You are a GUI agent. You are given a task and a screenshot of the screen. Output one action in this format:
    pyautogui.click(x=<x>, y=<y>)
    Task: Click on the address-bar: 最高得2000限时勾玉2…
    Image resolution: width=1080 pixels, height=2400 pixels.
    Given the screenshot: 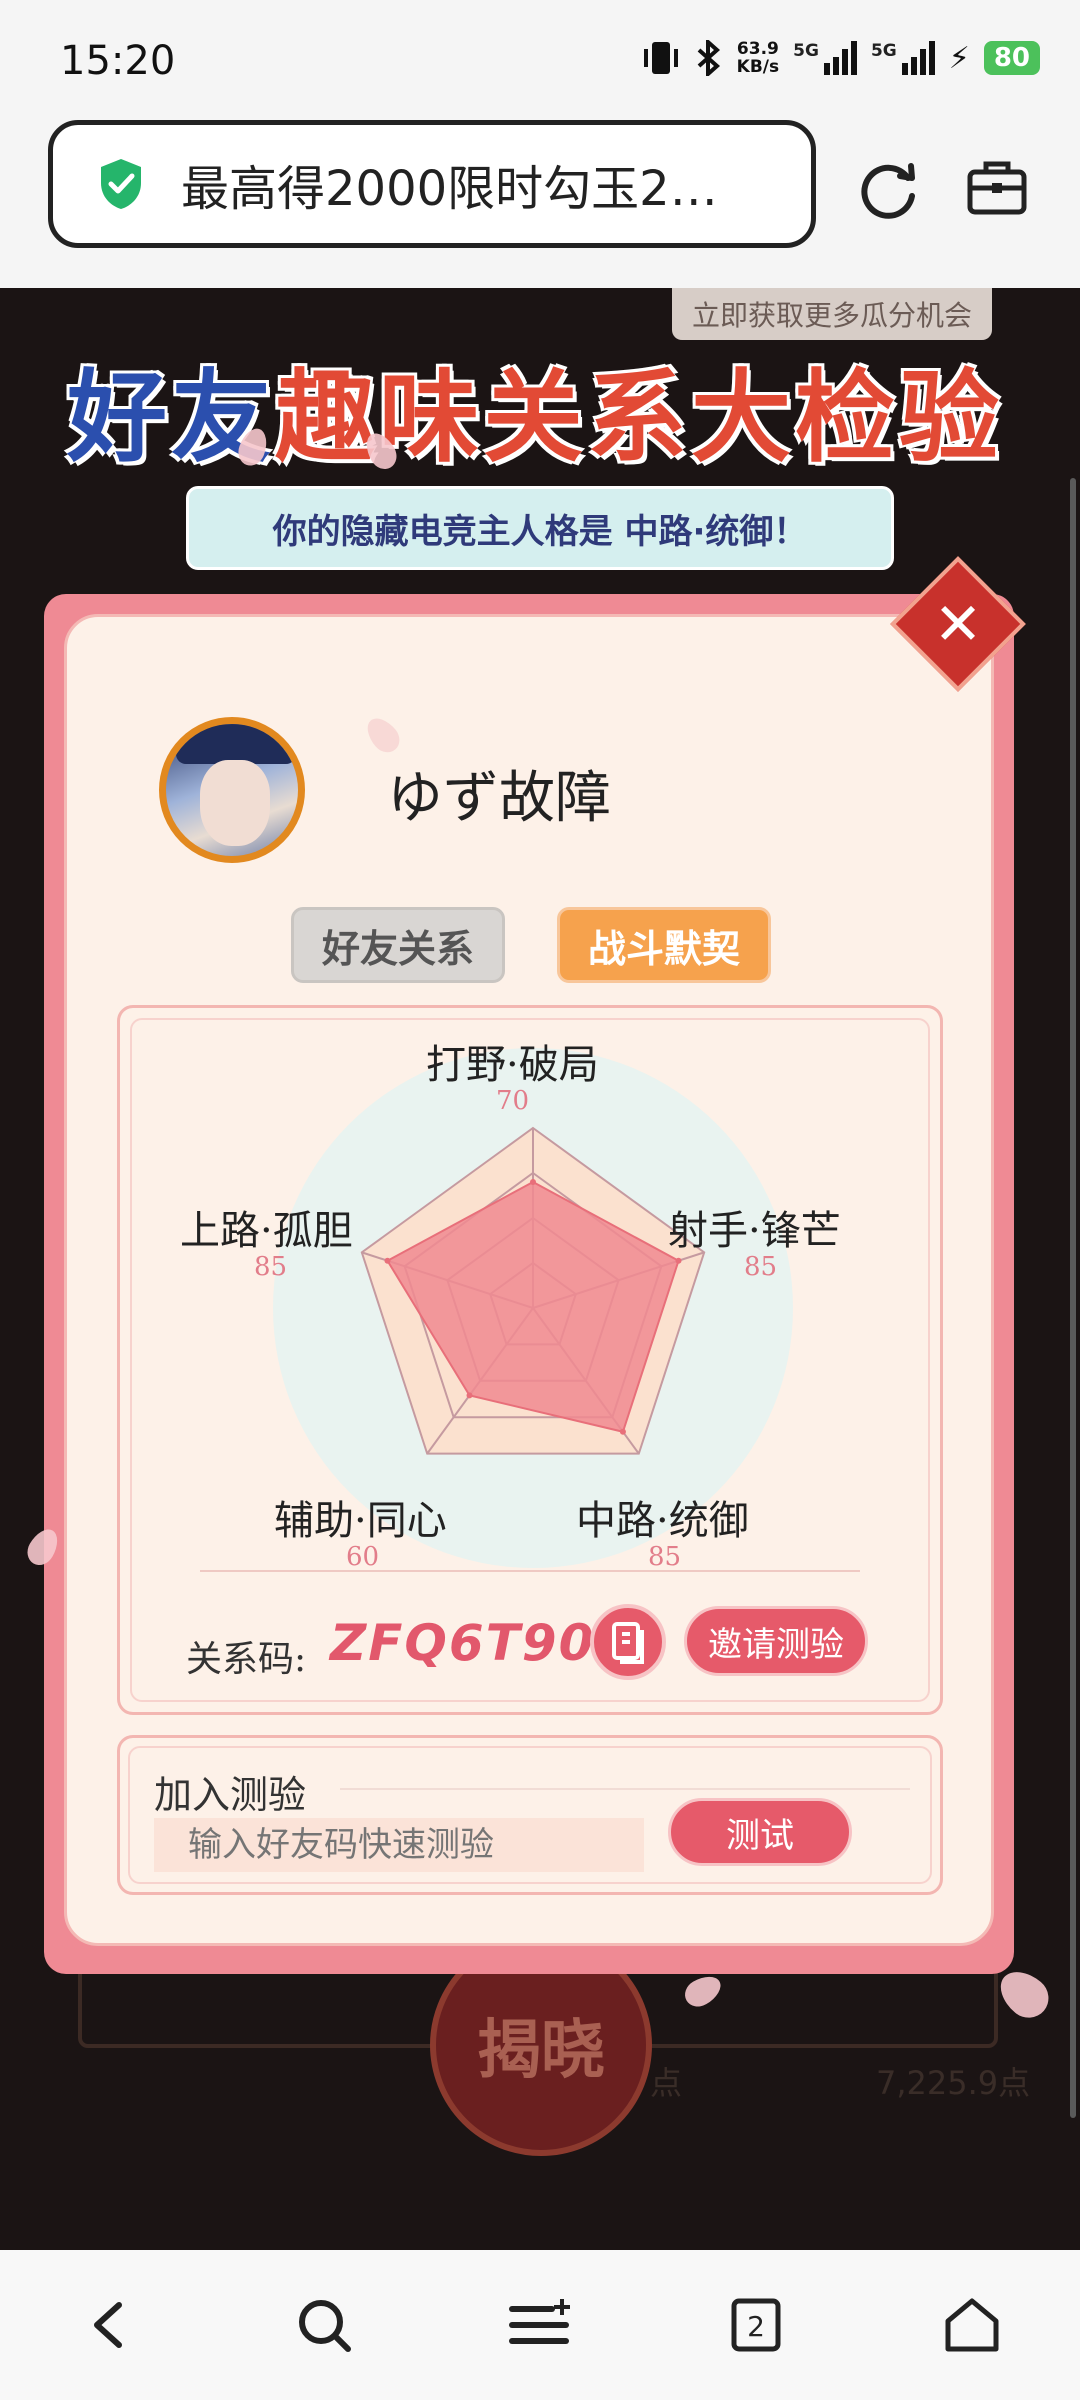 What is the action you would take?
    pyautogui.click(x=432, y=184)
    